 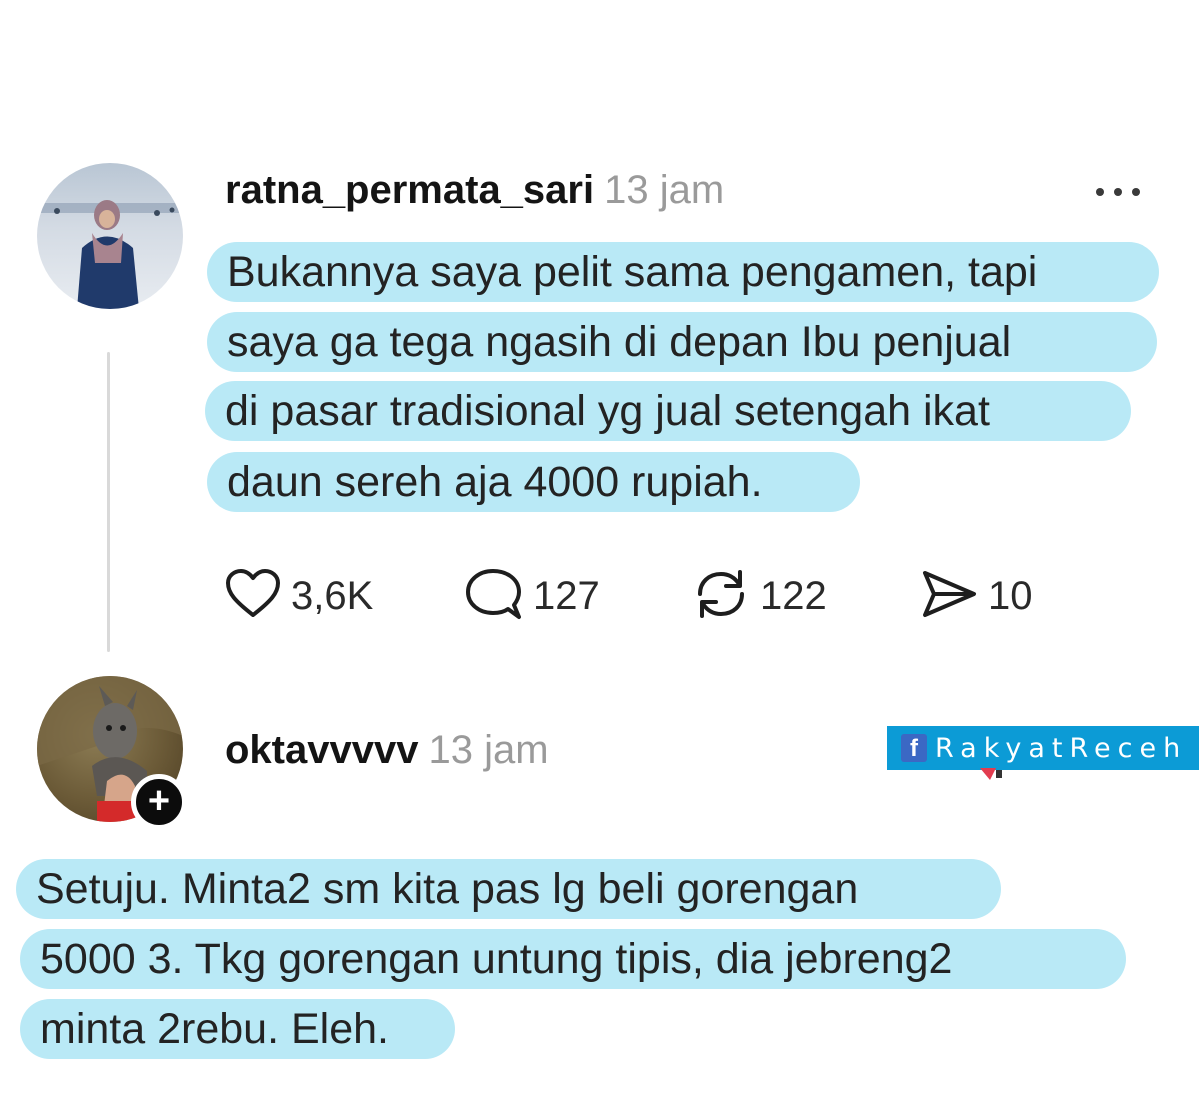 I want to click on reply-timestamp: 13 jam, so click(x=488, y=750).